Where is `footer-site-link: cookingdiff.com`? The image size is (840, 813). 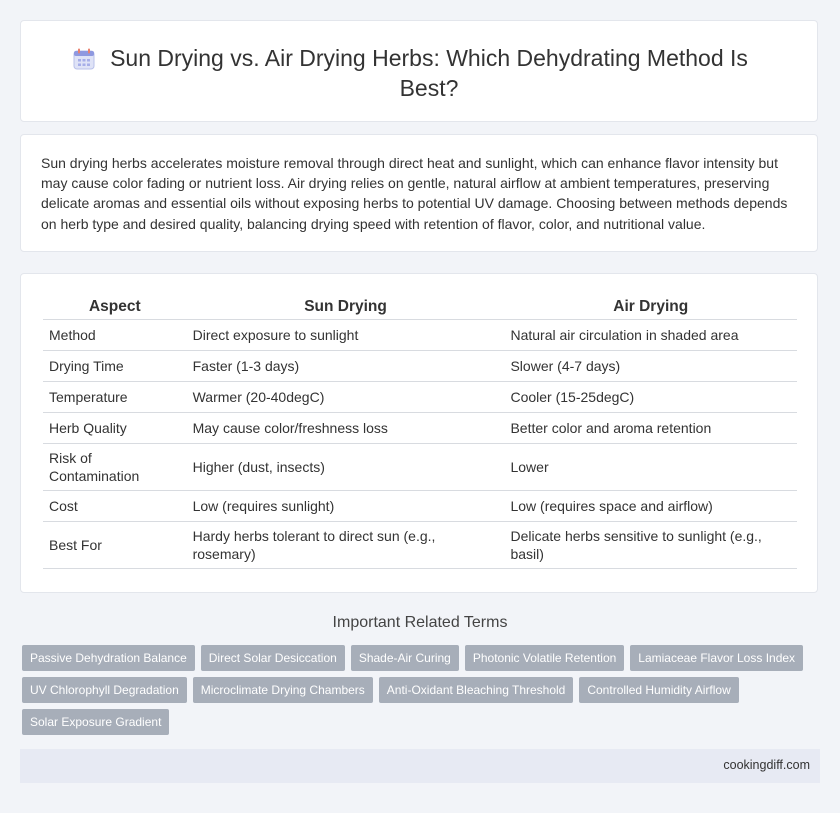
footer-site-link: cookingdiff.com is located at coordinates (766, 765).